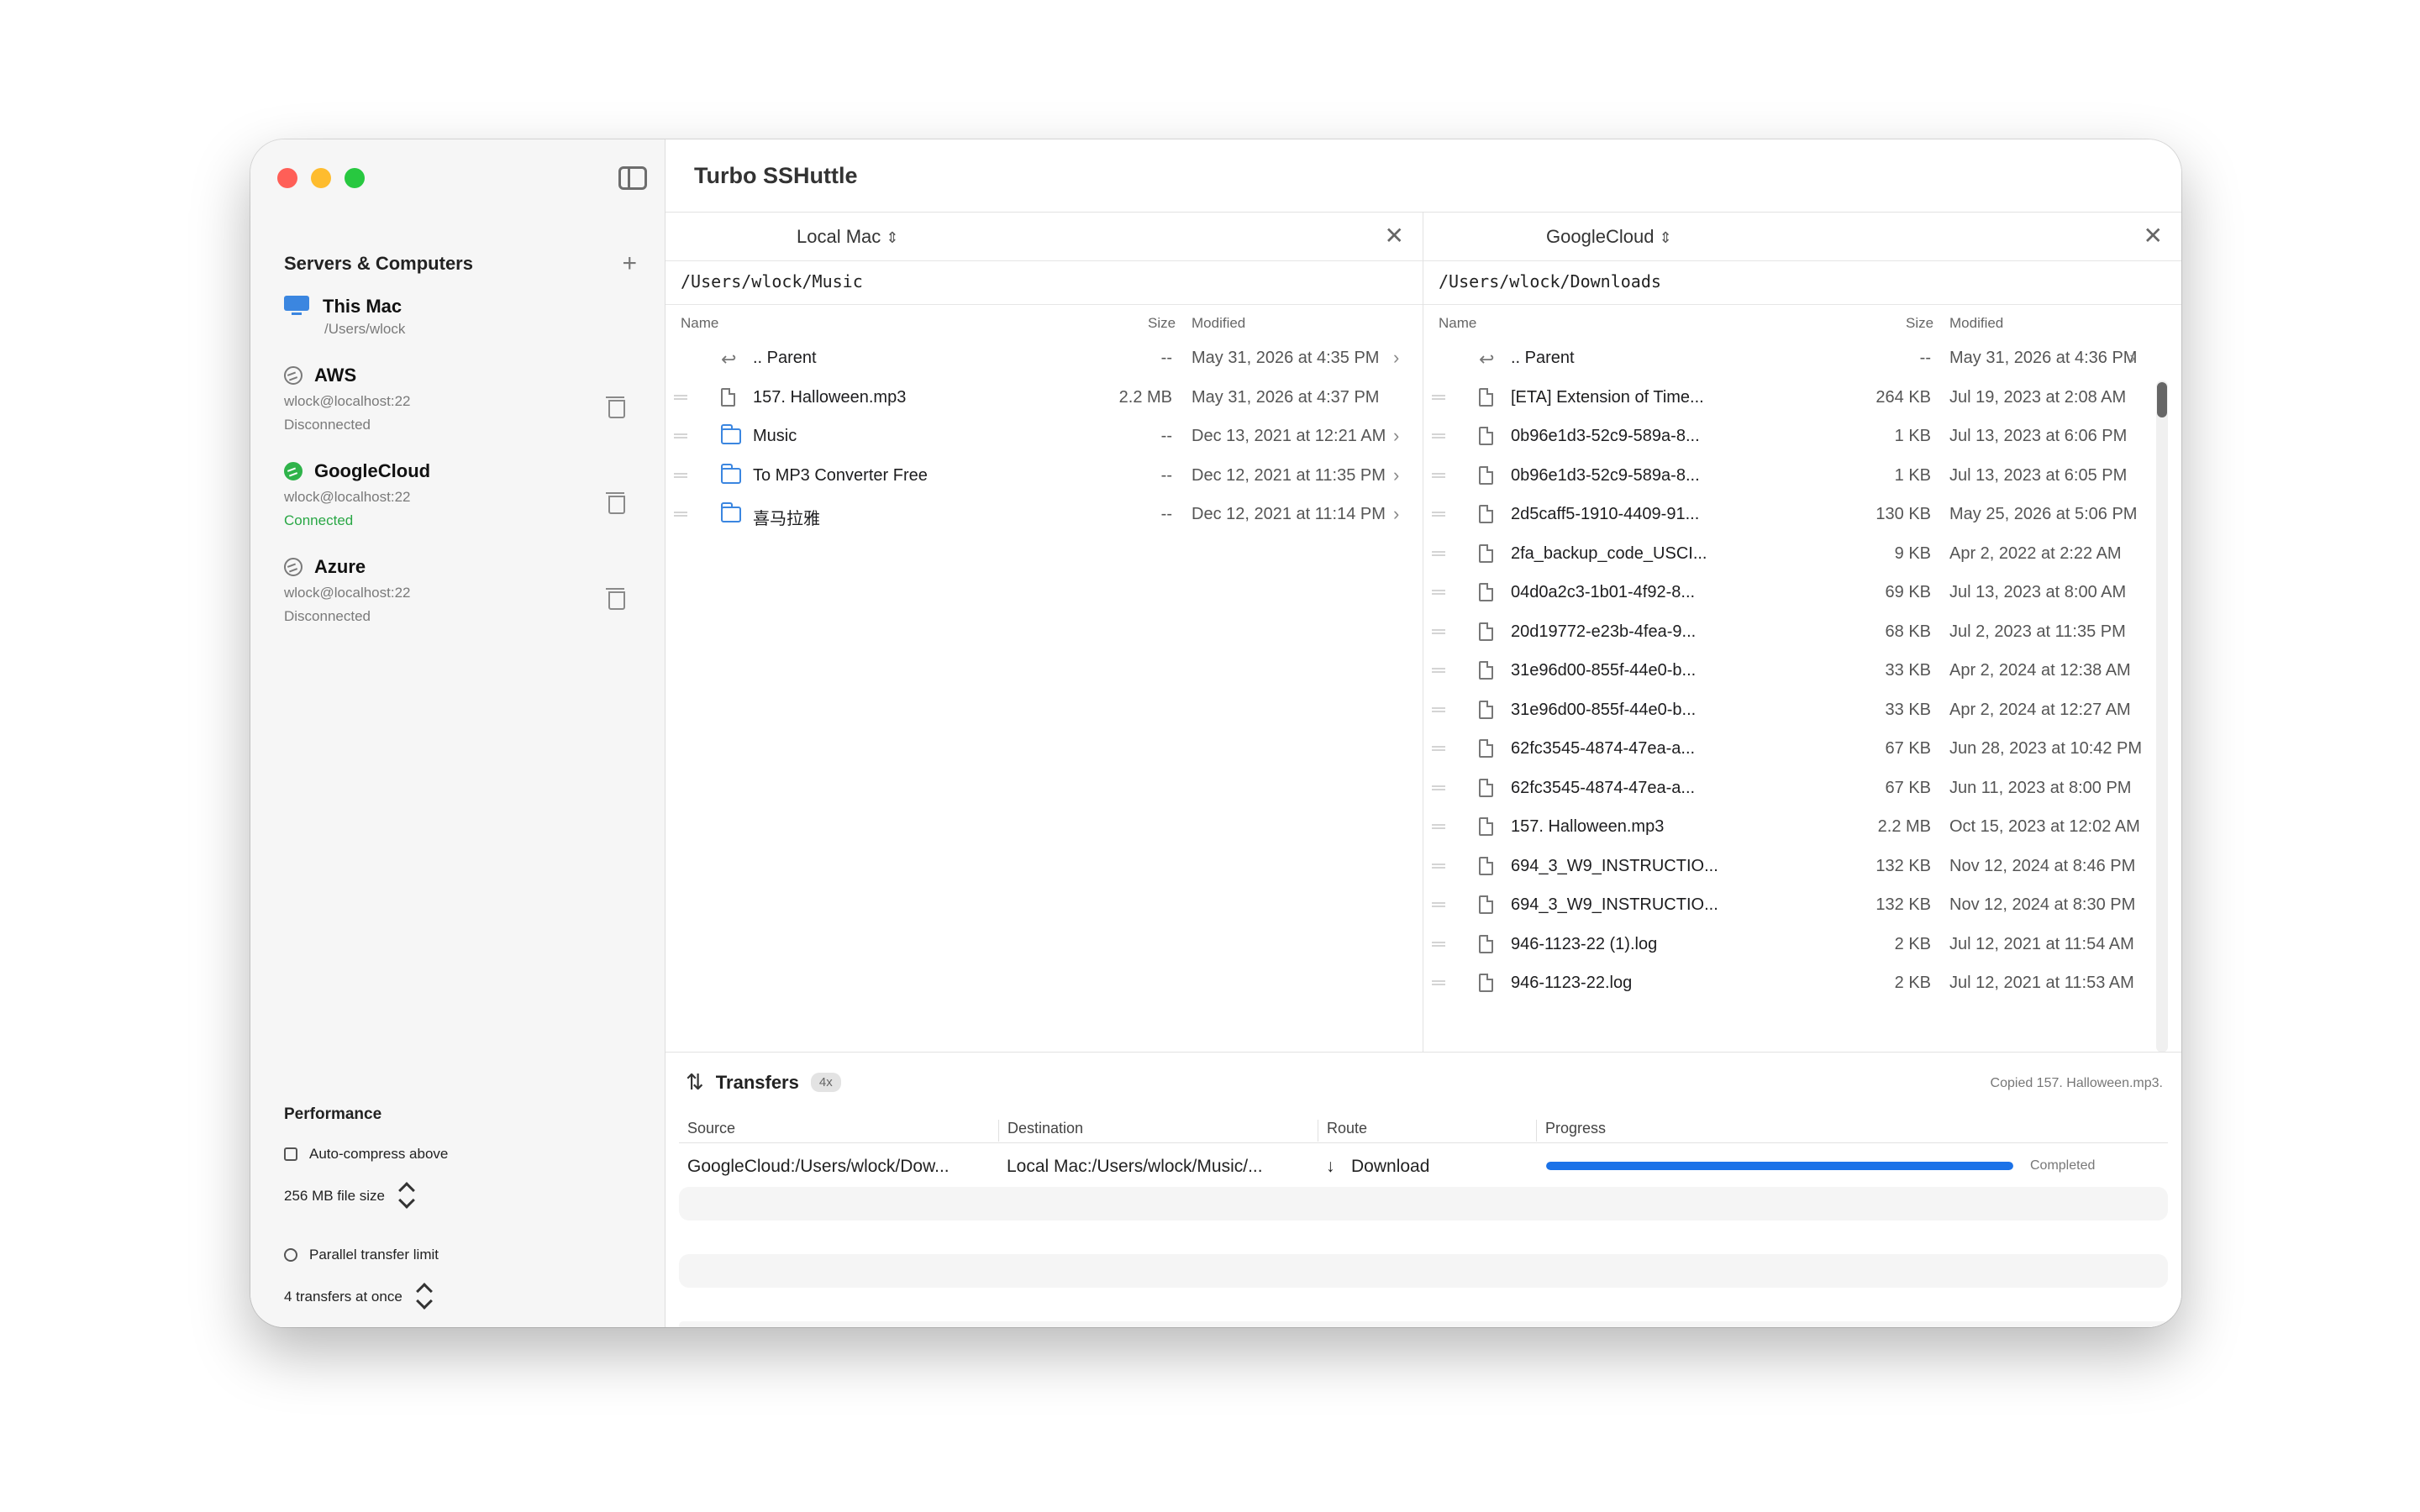 Image resolution: width=2420 pixels, height=1512 pixels. I want to click on server-item-azure: Azure wlock@localhost:22 Disconnected, so click(465, 590).